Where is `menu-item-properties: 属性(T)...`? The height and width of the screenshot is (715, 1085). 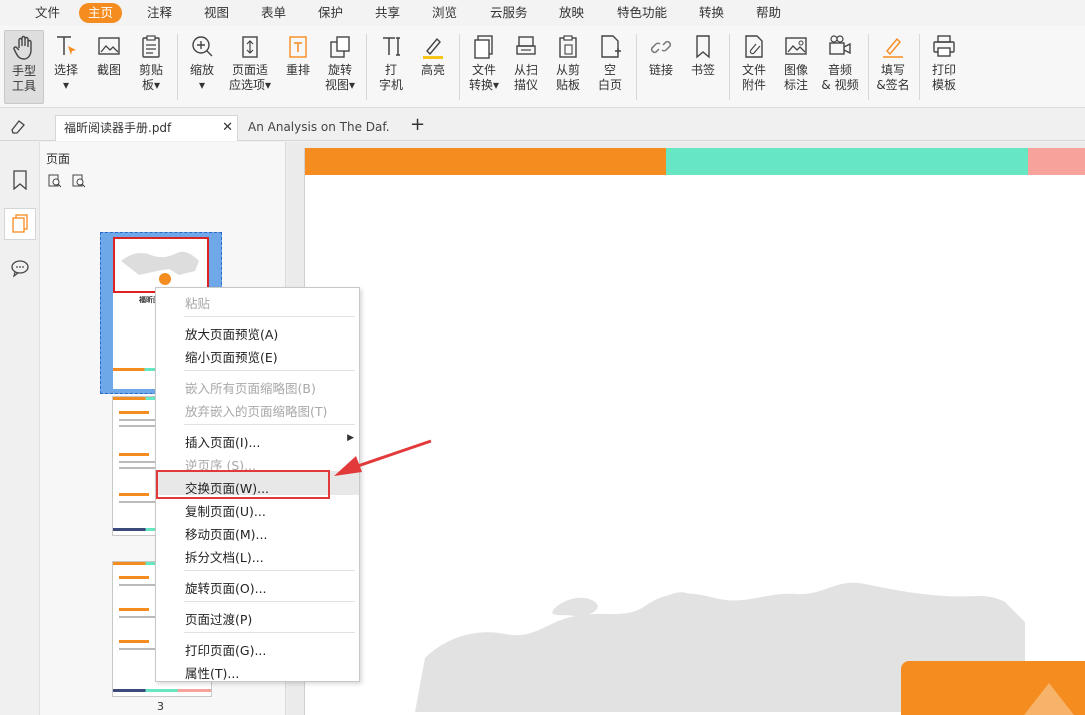 menu-item-properties: 属性(T)... is located at coordinates (212, 672).